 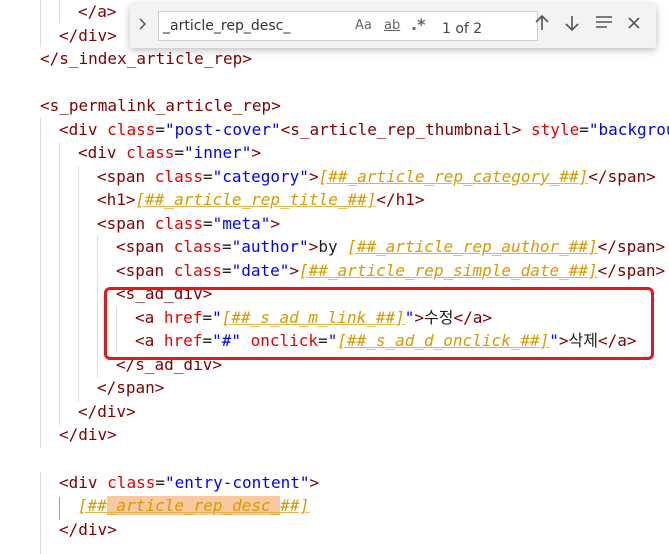 What do you see at coordinates (237, 482) in the screenshot?
I see `code-token: "entry-content"` at bounding box center [237, 482].